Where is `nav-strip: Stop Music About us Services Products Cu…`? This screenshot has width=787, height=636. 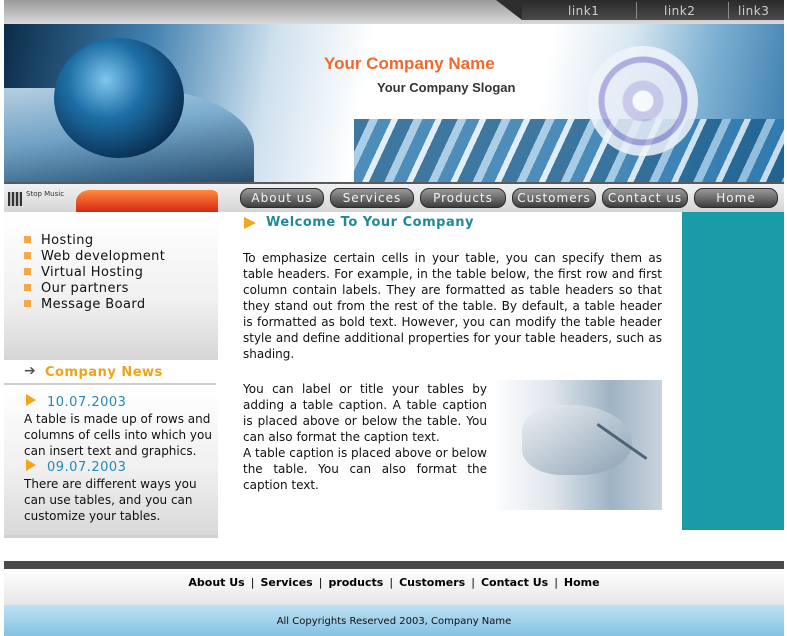 nav-strip: Stop Music About us Services Products Cu… is located at coordinates (394, 198).